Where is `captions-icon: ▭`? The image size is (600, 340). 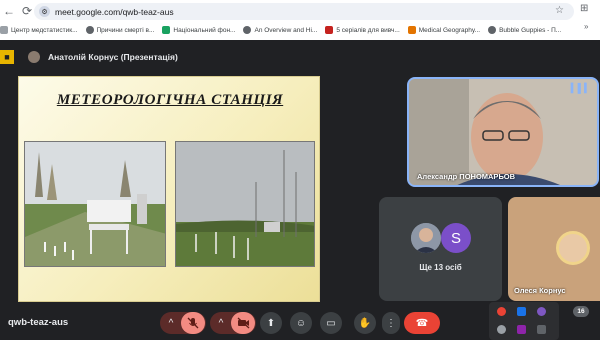 captions-icon: ▭ is located at coordinates (331, 323).